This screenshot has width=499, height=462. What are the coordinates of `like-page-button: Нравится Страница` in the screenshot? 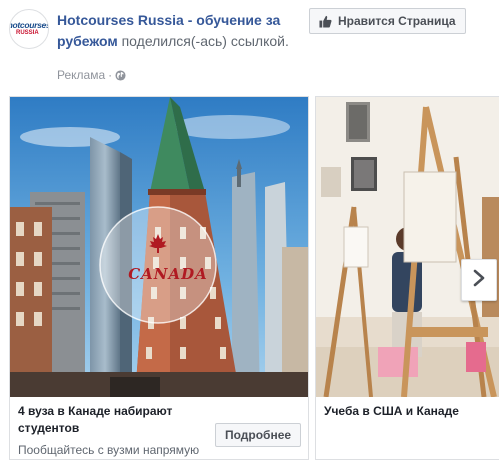 It's located at (387, 21).